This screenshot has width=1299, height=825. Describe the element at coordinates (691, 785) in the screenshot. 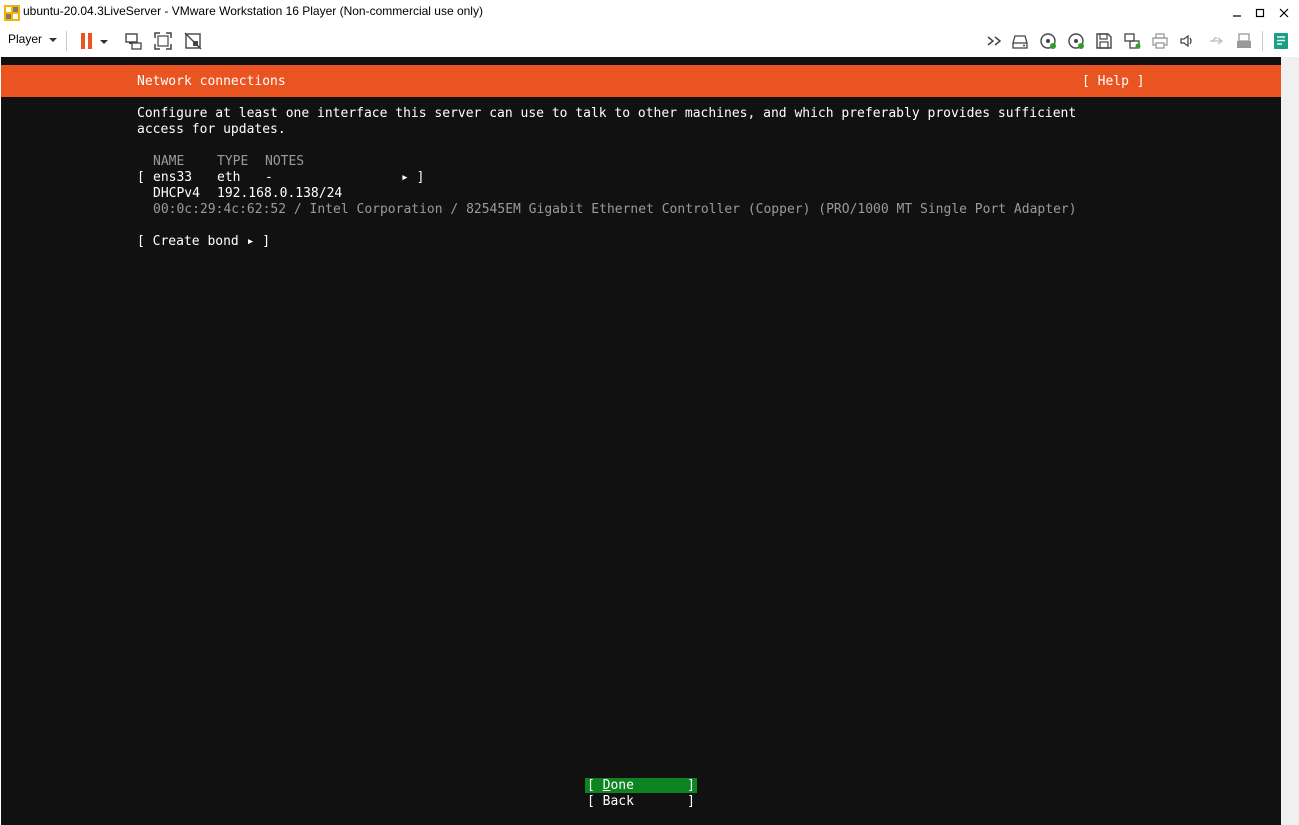

I see `done-close-bracket: ]` at that location.